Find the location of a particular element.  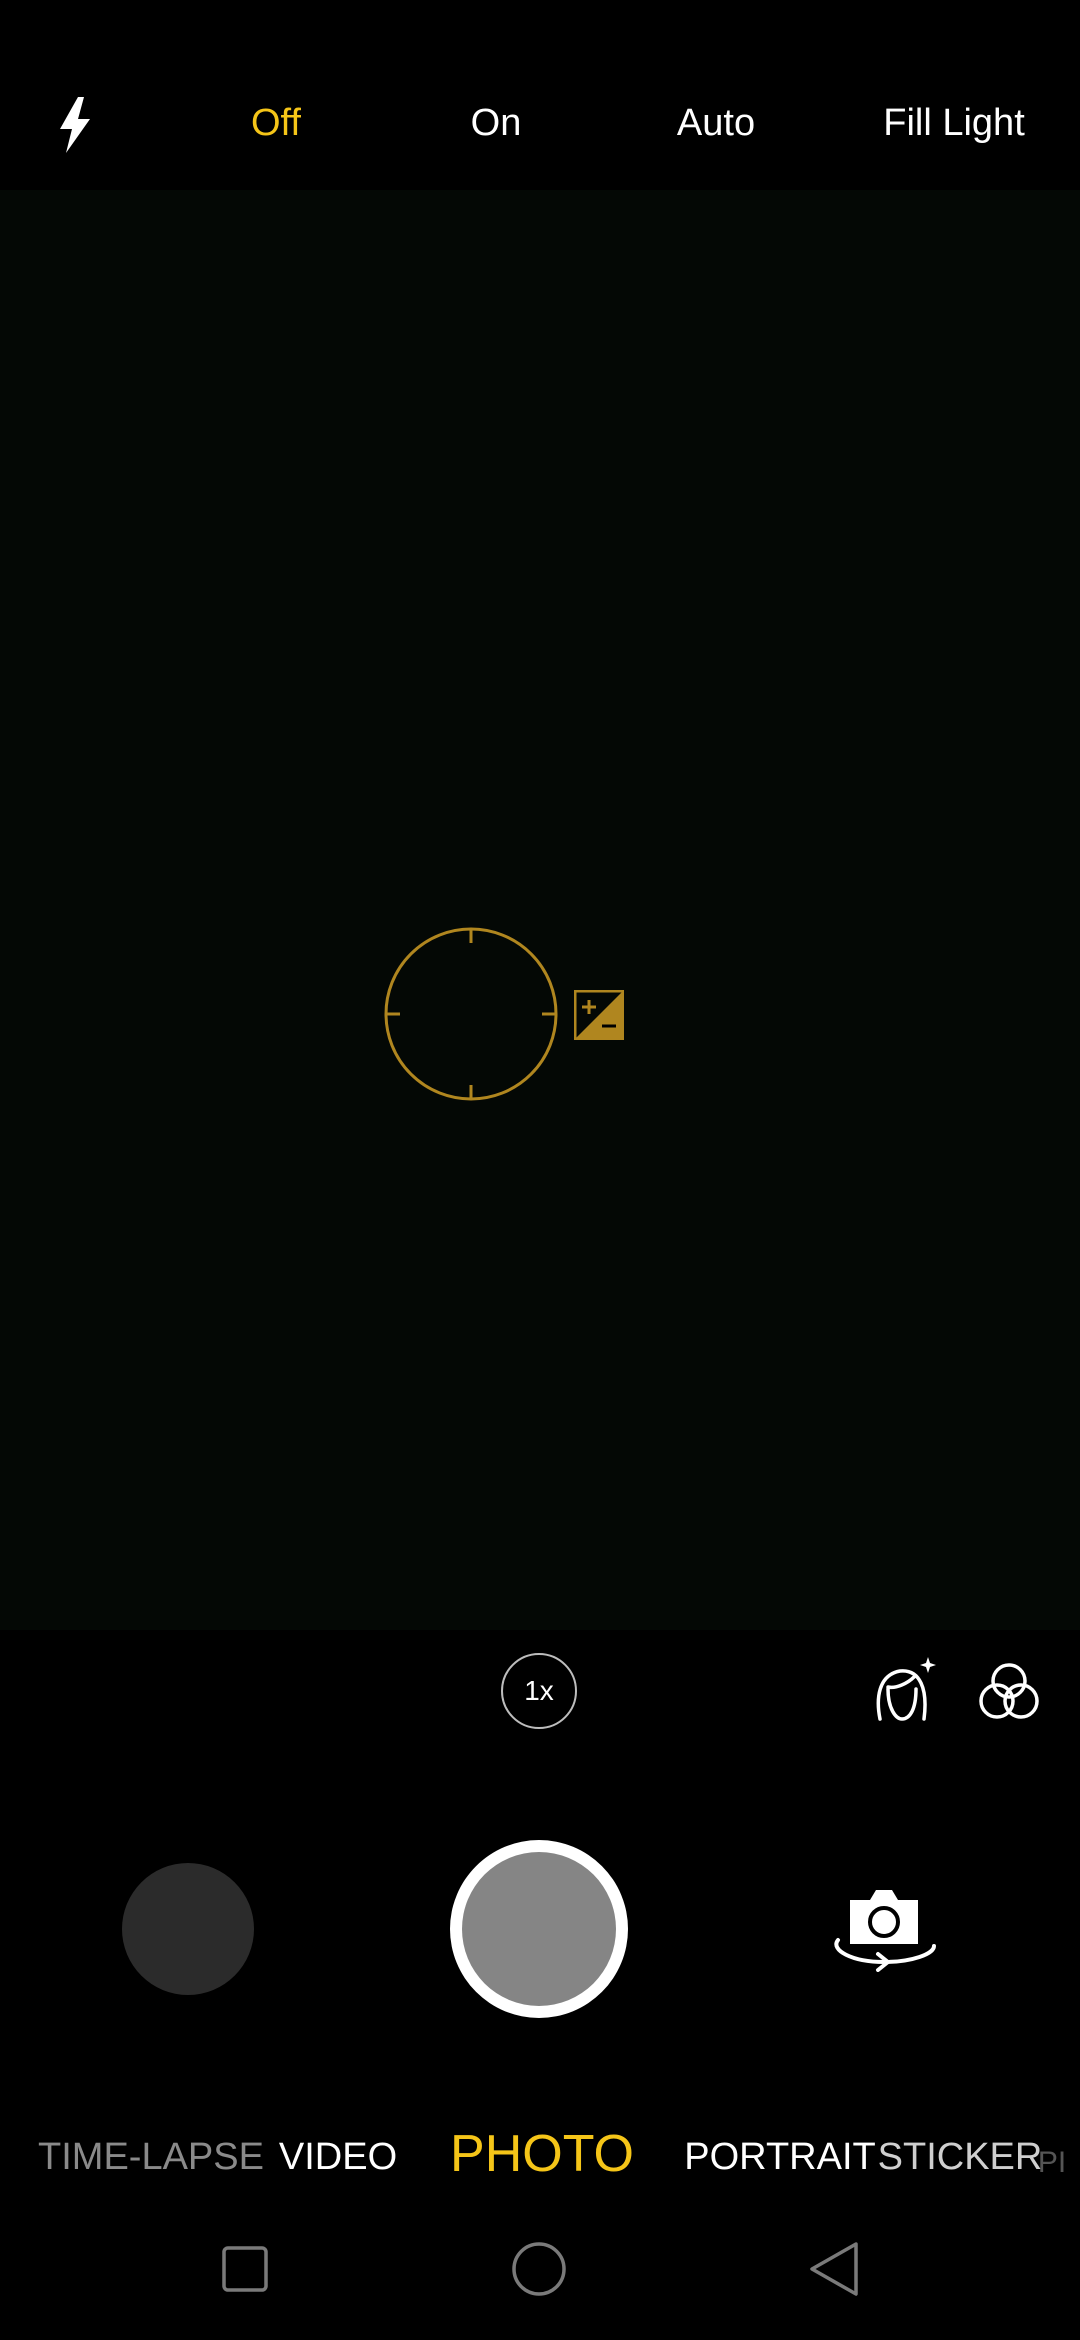

back-triangle-icon is located at coordinates (833, 2269).